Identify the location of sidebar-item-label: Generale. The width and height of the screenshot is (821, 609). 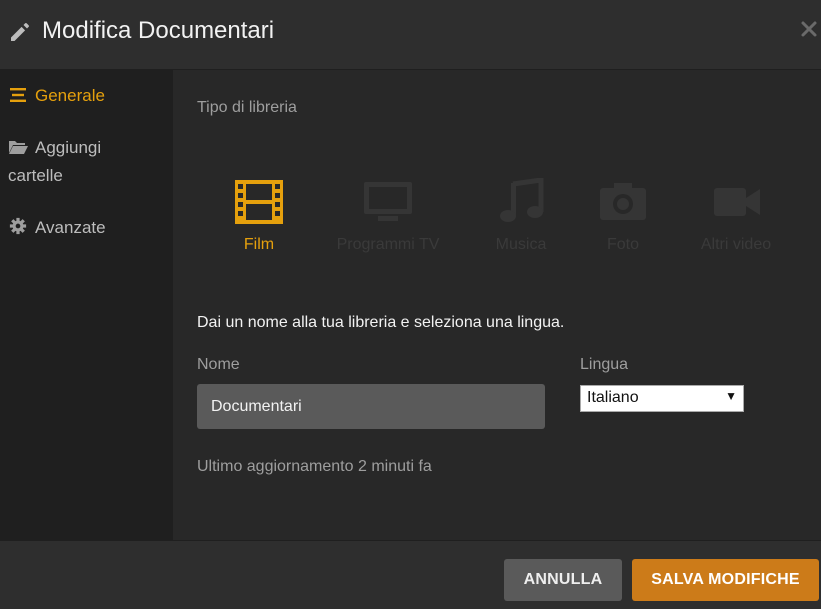
(70, 95).